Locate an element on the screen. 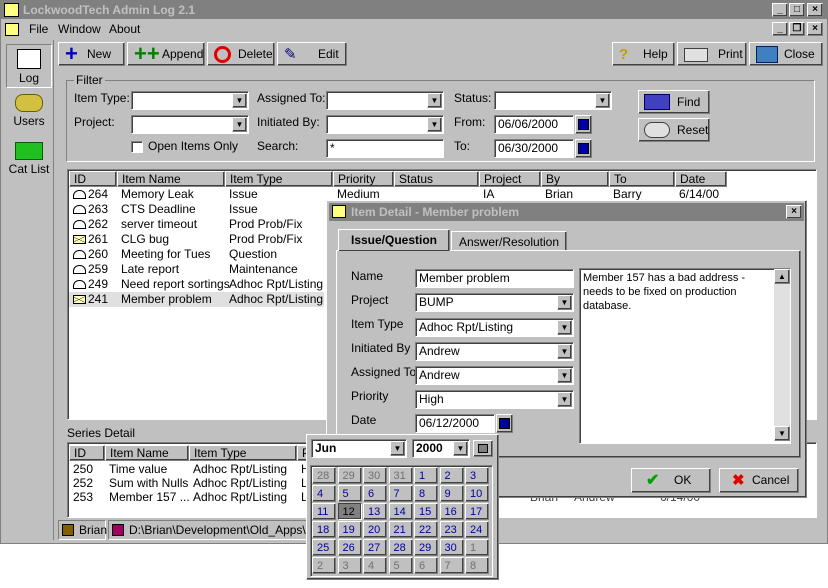  table-row: 241 Member problem Adhoc Rpt/Listing is located at coordinates (196, 299).